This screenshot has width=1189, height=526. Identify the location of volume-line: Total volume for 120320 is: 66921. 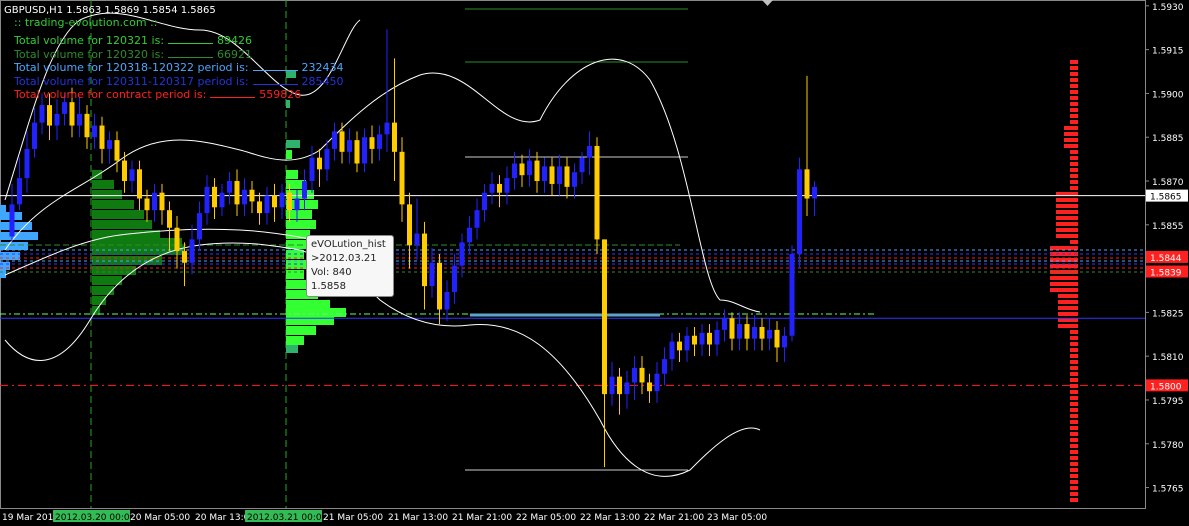
(133, 54).